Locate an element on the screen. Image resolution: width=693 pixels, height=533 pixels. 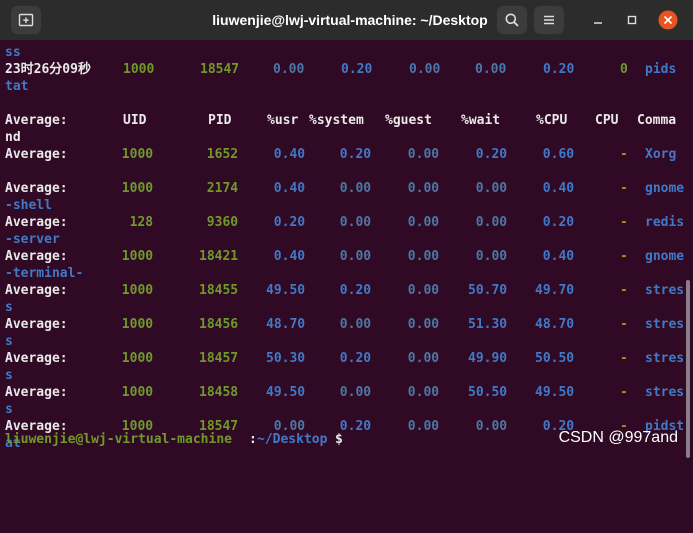
usr-cell: 0.20 is located at coordinates (289, 222).